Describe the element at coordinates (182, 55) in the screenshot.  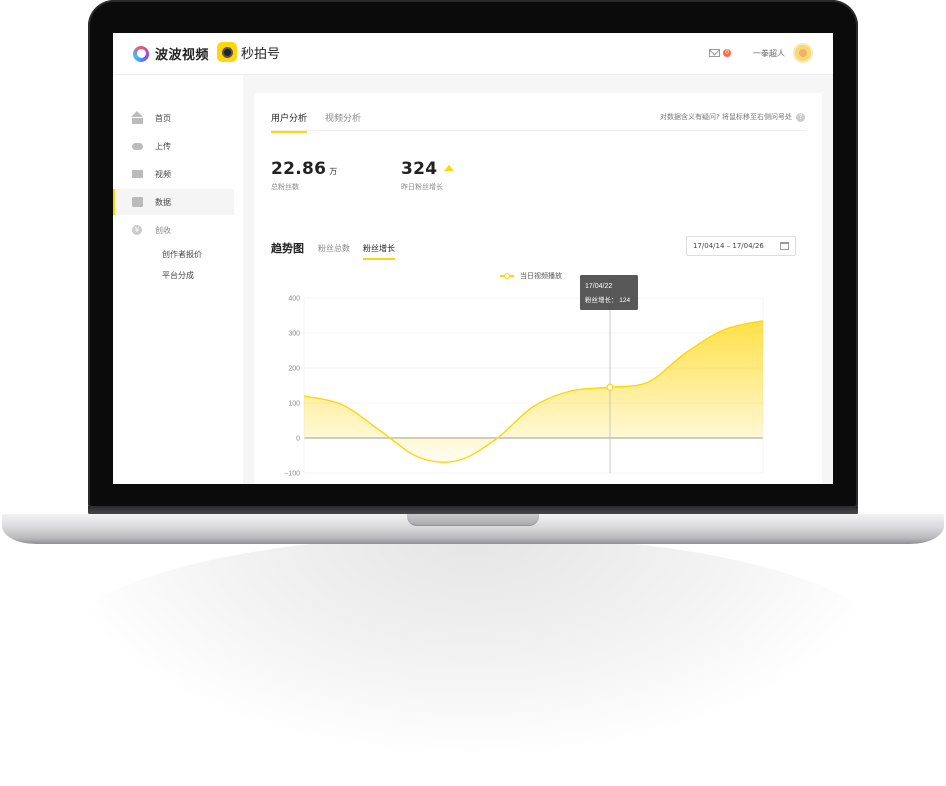
I see `brand-name: 波波视频` at that location.